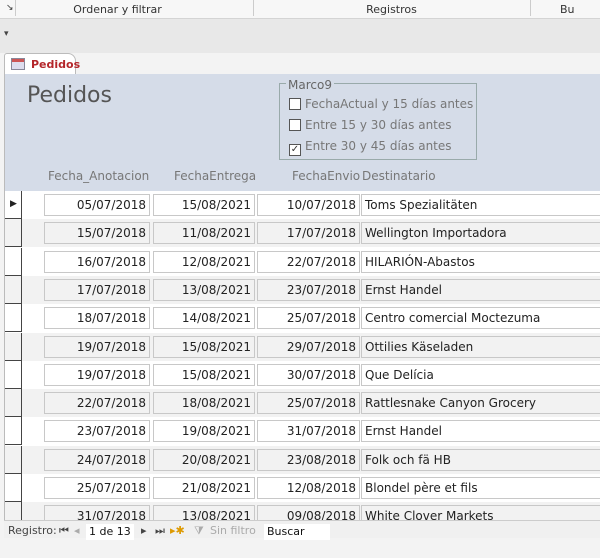 The height and width of the screenshot is (558, 600). What do you see at coordinates (308, 459) in the screenshot?
I see `fecha-envio-field: 23/08/2018` at bounding box center [308, 459].